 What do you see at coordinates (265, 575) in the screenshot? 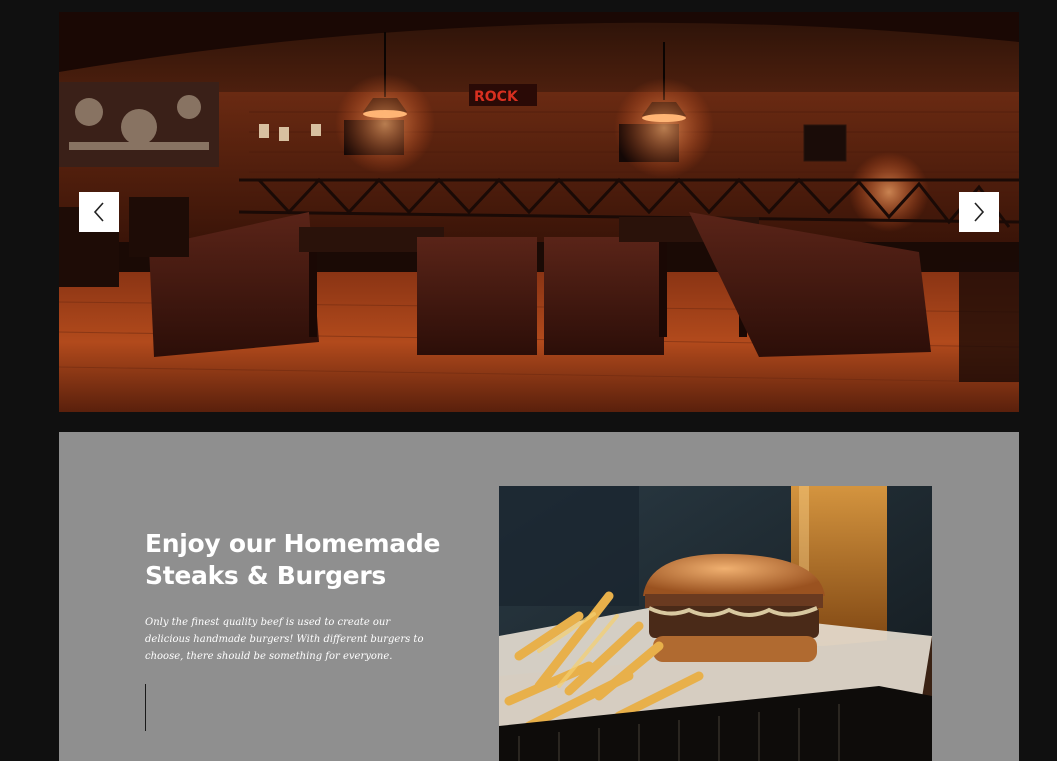
I see `feature-title-line2: Steaks & Burgers` at bounding box center [265, 575].